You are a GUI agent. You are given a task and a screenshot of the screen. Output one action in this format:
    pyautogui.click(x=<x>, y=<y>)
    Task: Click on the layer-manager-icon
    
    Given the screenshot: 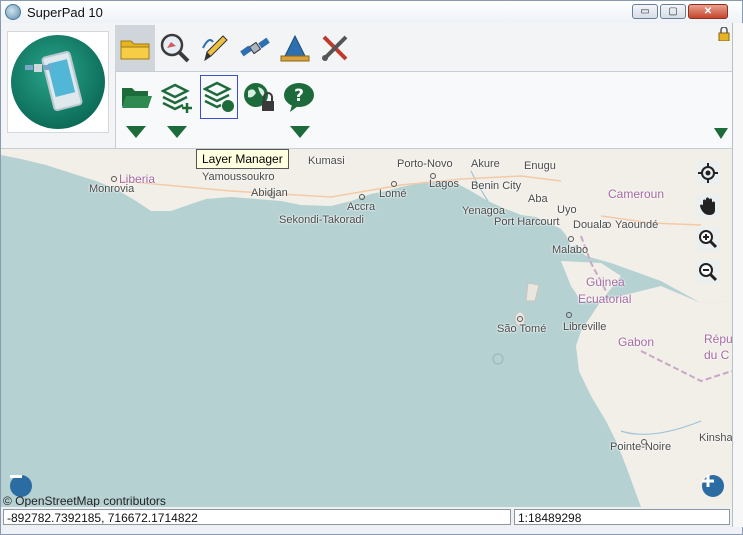 What is the action you would take?
    pyautogui.click(x=218, y=96)
    